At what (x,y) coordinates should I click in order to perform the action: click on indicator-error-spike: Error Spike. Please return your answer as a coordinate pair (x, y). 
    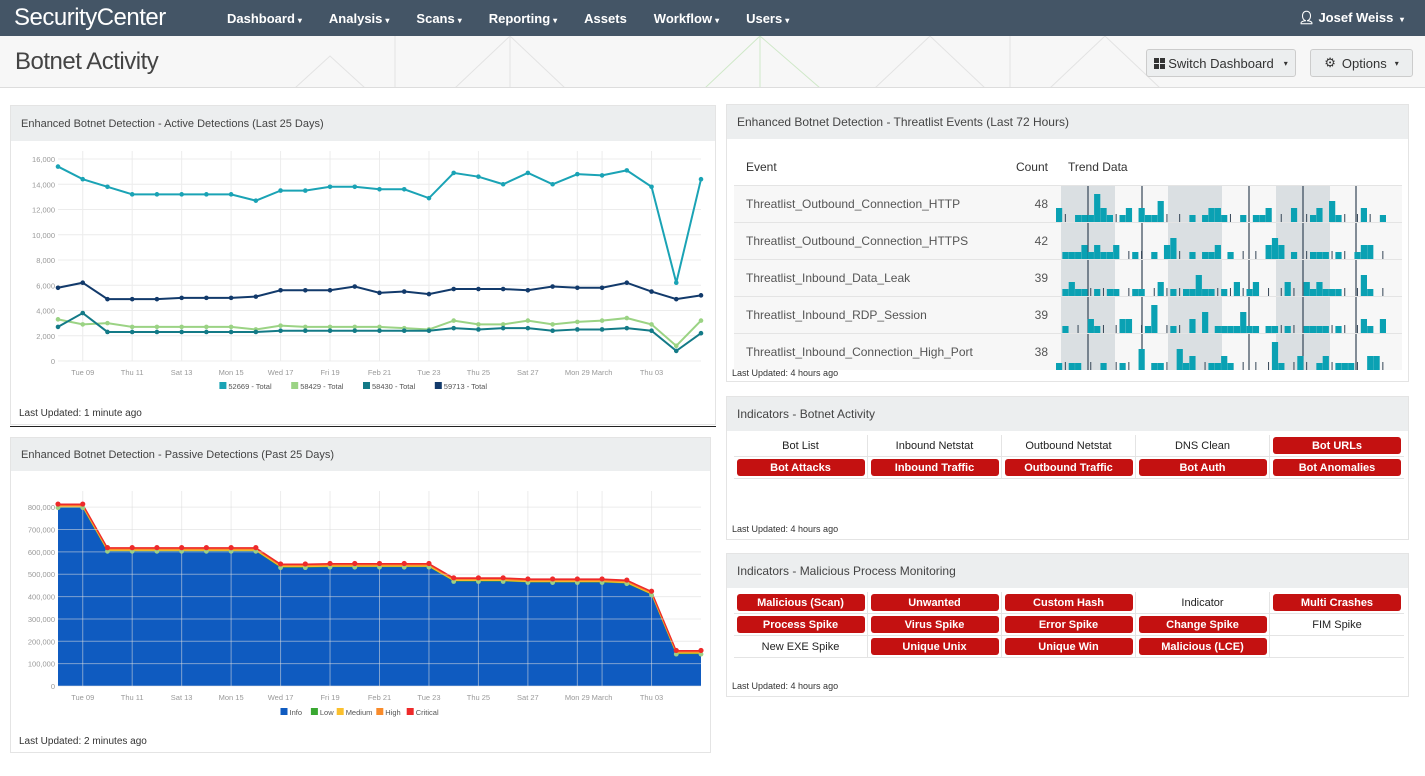
    Looking at the image, I should click on (1069, 625).